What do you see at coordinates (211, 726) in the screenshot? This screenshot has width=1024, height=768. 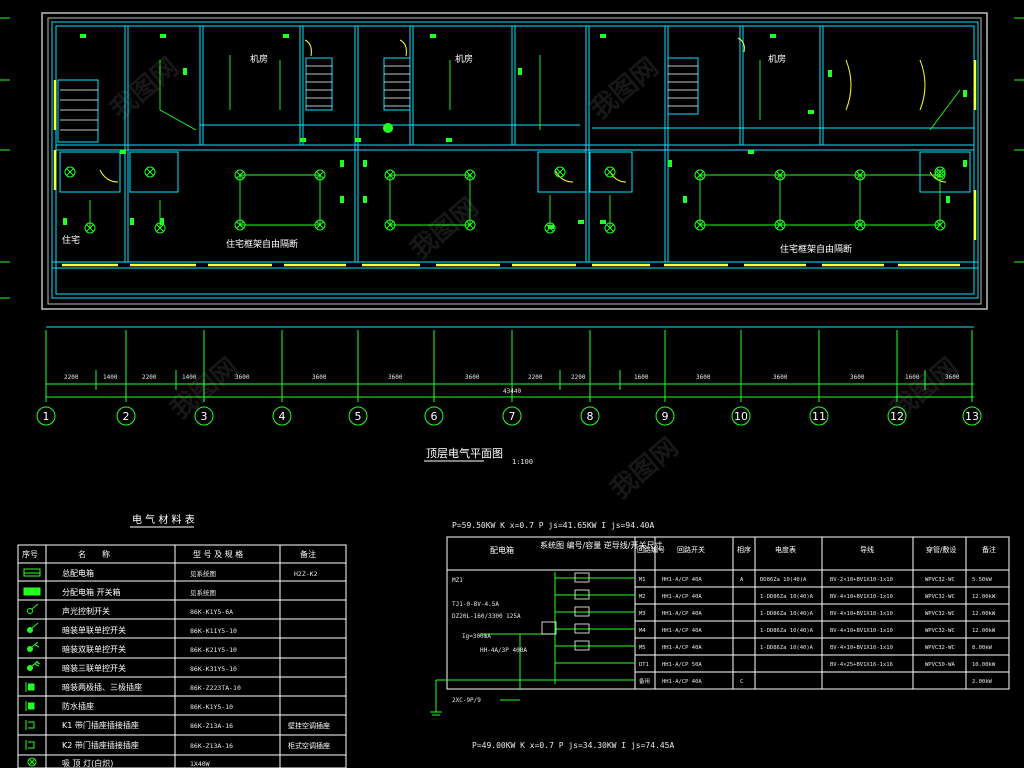 I see `materials-row-9-model: 86K-Z13A-16` at bounding box center [211, 726].